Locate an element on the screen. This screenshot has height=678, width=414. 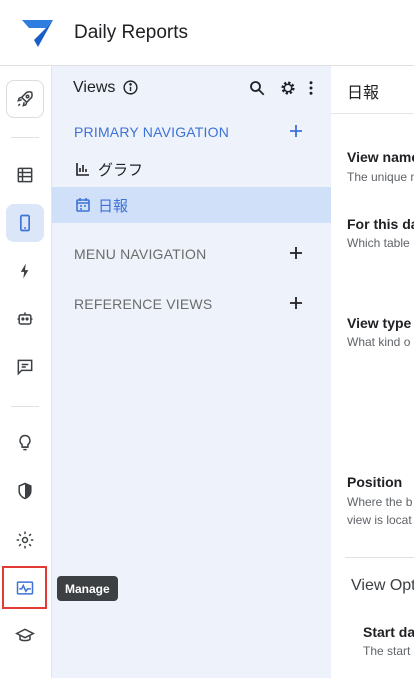
view-item-graph: グラフ is located at coordinates (191, 169).